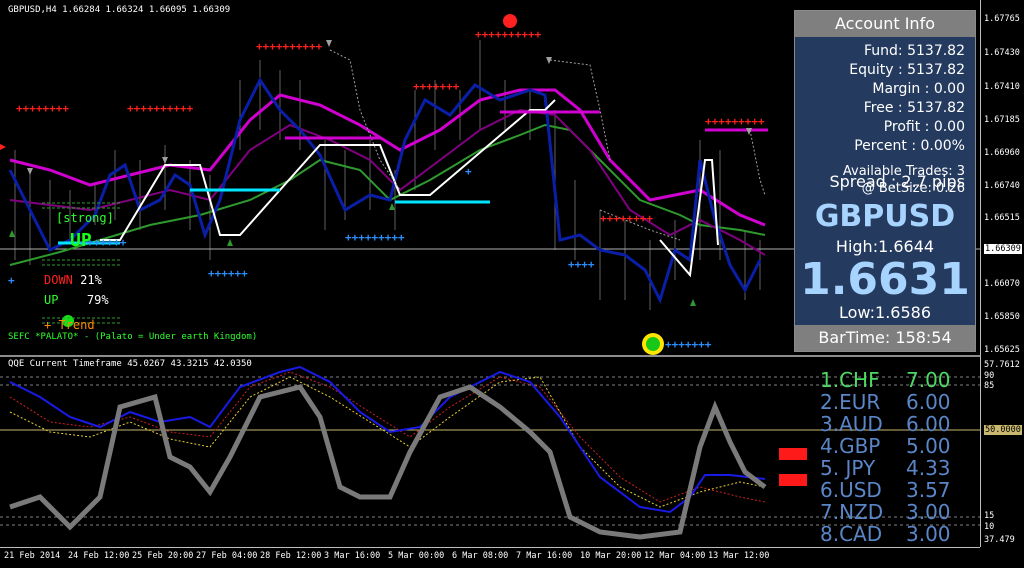  I want to click on price-tick: 1.67410, so click(1002, 87).